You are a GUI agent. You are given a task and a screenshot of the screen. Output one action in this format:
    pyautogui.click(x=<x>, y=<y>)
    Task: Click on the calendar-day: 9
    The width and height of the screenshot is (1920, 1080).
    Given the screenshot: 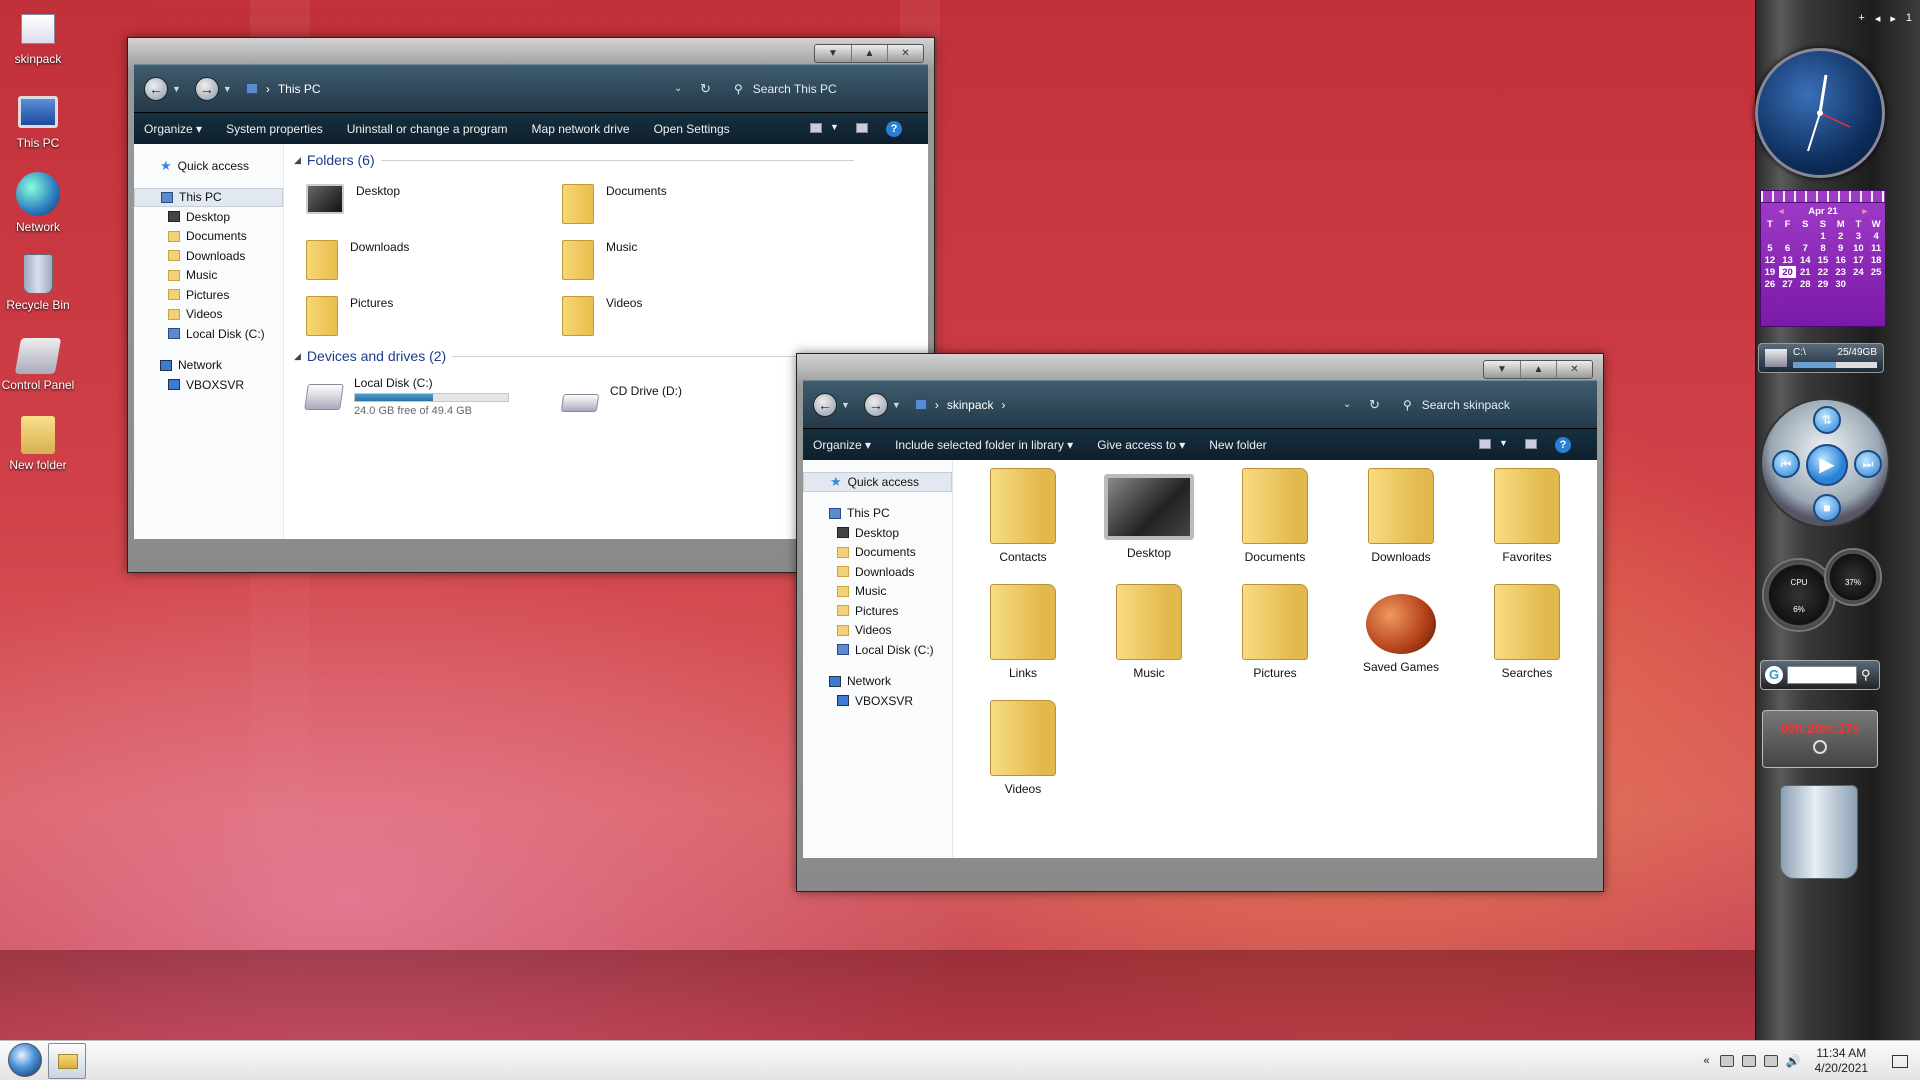 What is the action you would take?
    pyautogui.click(x=1841, y=248)
    